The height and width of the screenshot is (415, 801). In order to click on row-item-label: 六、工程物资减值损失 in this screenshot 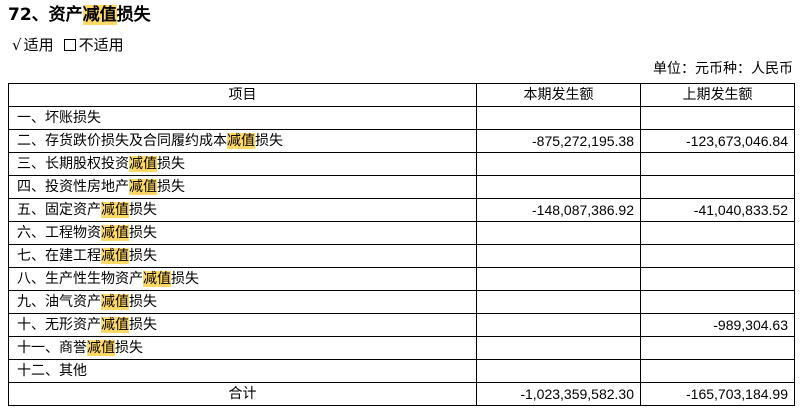, I will do `click(242, 233)`.